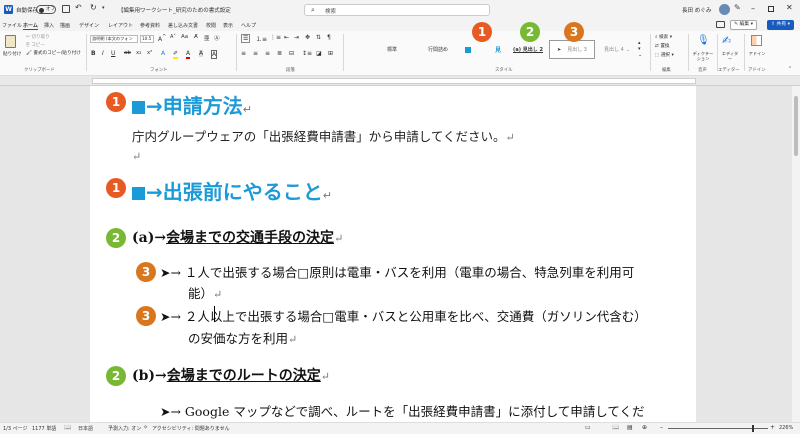 The width and height of the screenshot is (800, 434). What do you see at coordinates (15, 428) in the screenshot?
I see `page-count: 1/3 ページ` at bounding box center [15, 428].